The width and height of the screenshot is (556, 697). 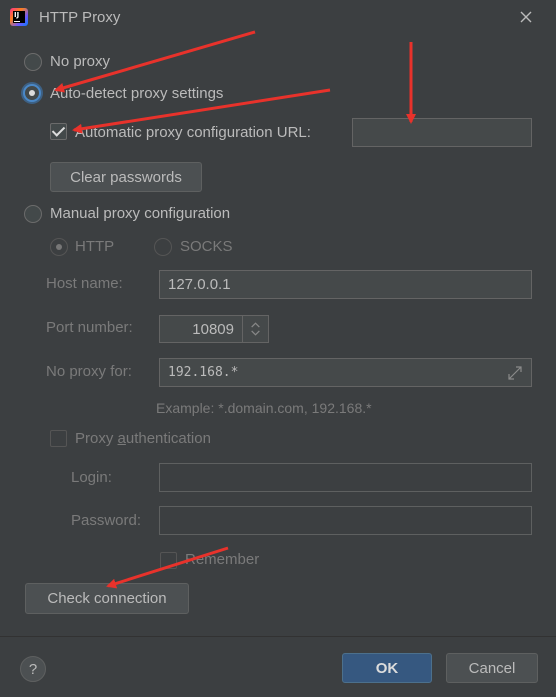 What do you see at coordinates (33, 62) in the screenshot?
I see `no-proxy-radio` at bounding box center [33, 62].